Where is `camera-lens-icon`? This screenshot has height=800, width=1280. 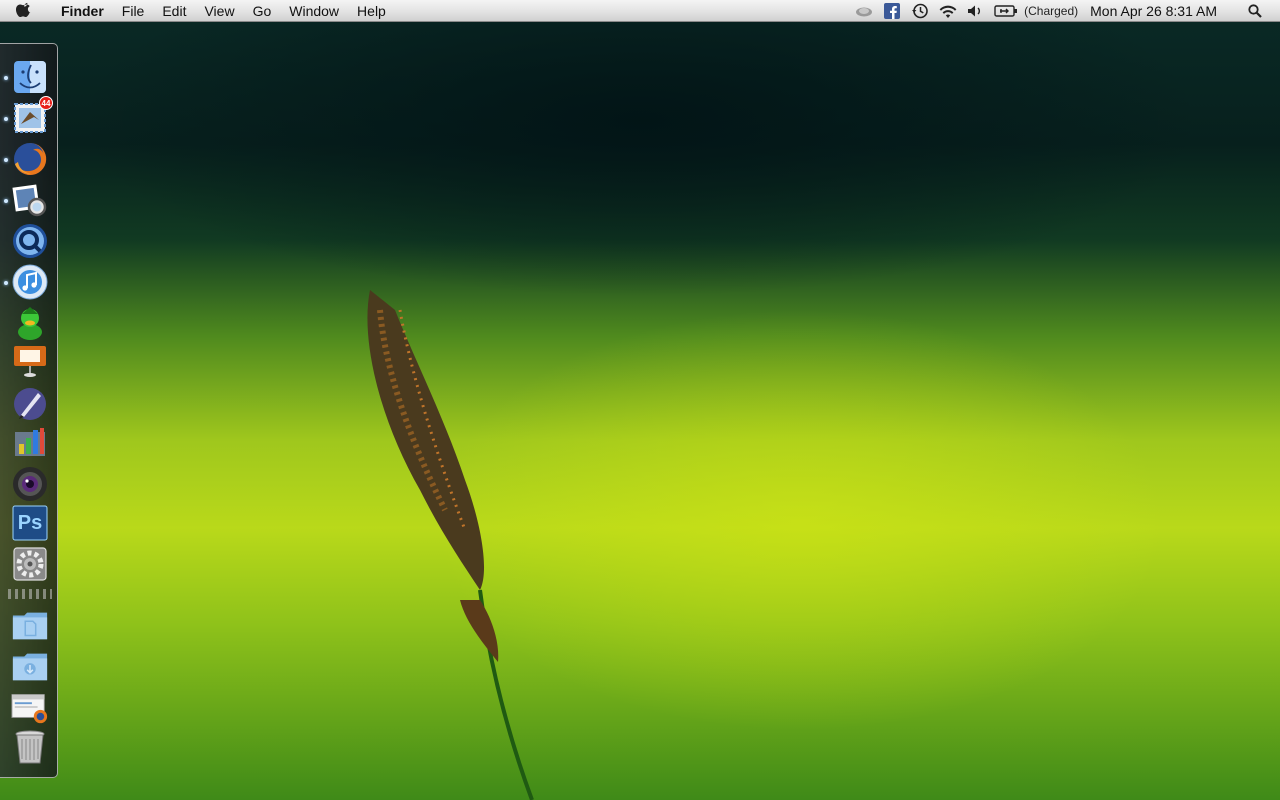 camera-lens-icon is located at coordinates (30, 484).